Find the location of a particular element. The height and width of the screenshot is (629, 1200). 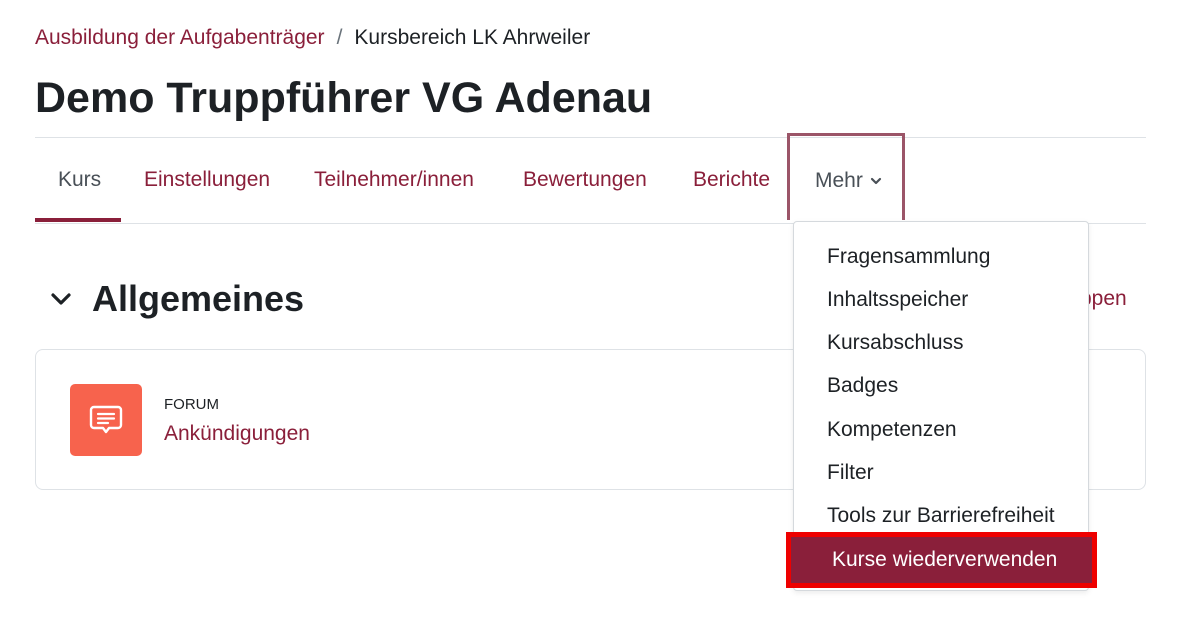

menu-item-badges: Badges is located at coordinates (941, 386).